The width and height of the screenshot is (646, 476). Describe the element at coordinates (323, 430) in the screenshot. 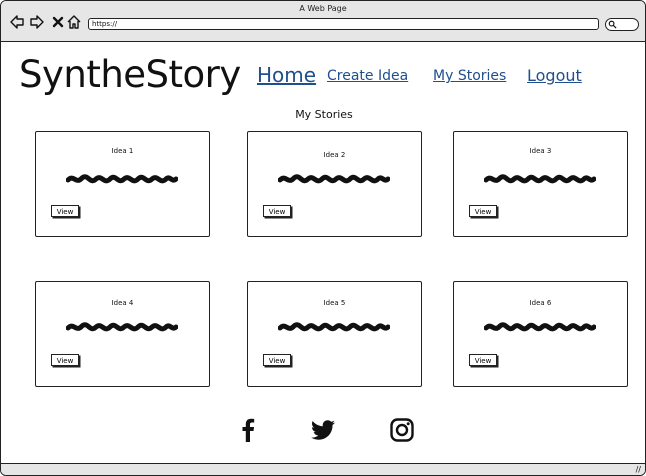

I see `twitter-icon` at that location.